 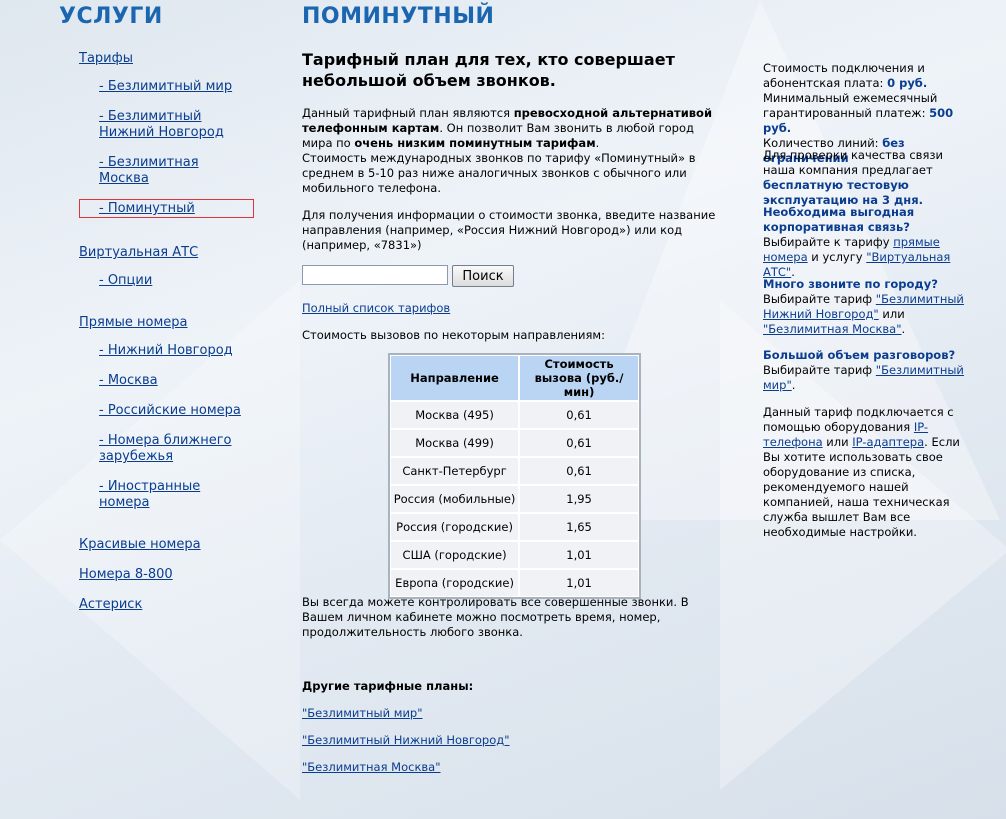 I want to click on info-text: Выбирайте к тарифу, so click(x=828, y=242).